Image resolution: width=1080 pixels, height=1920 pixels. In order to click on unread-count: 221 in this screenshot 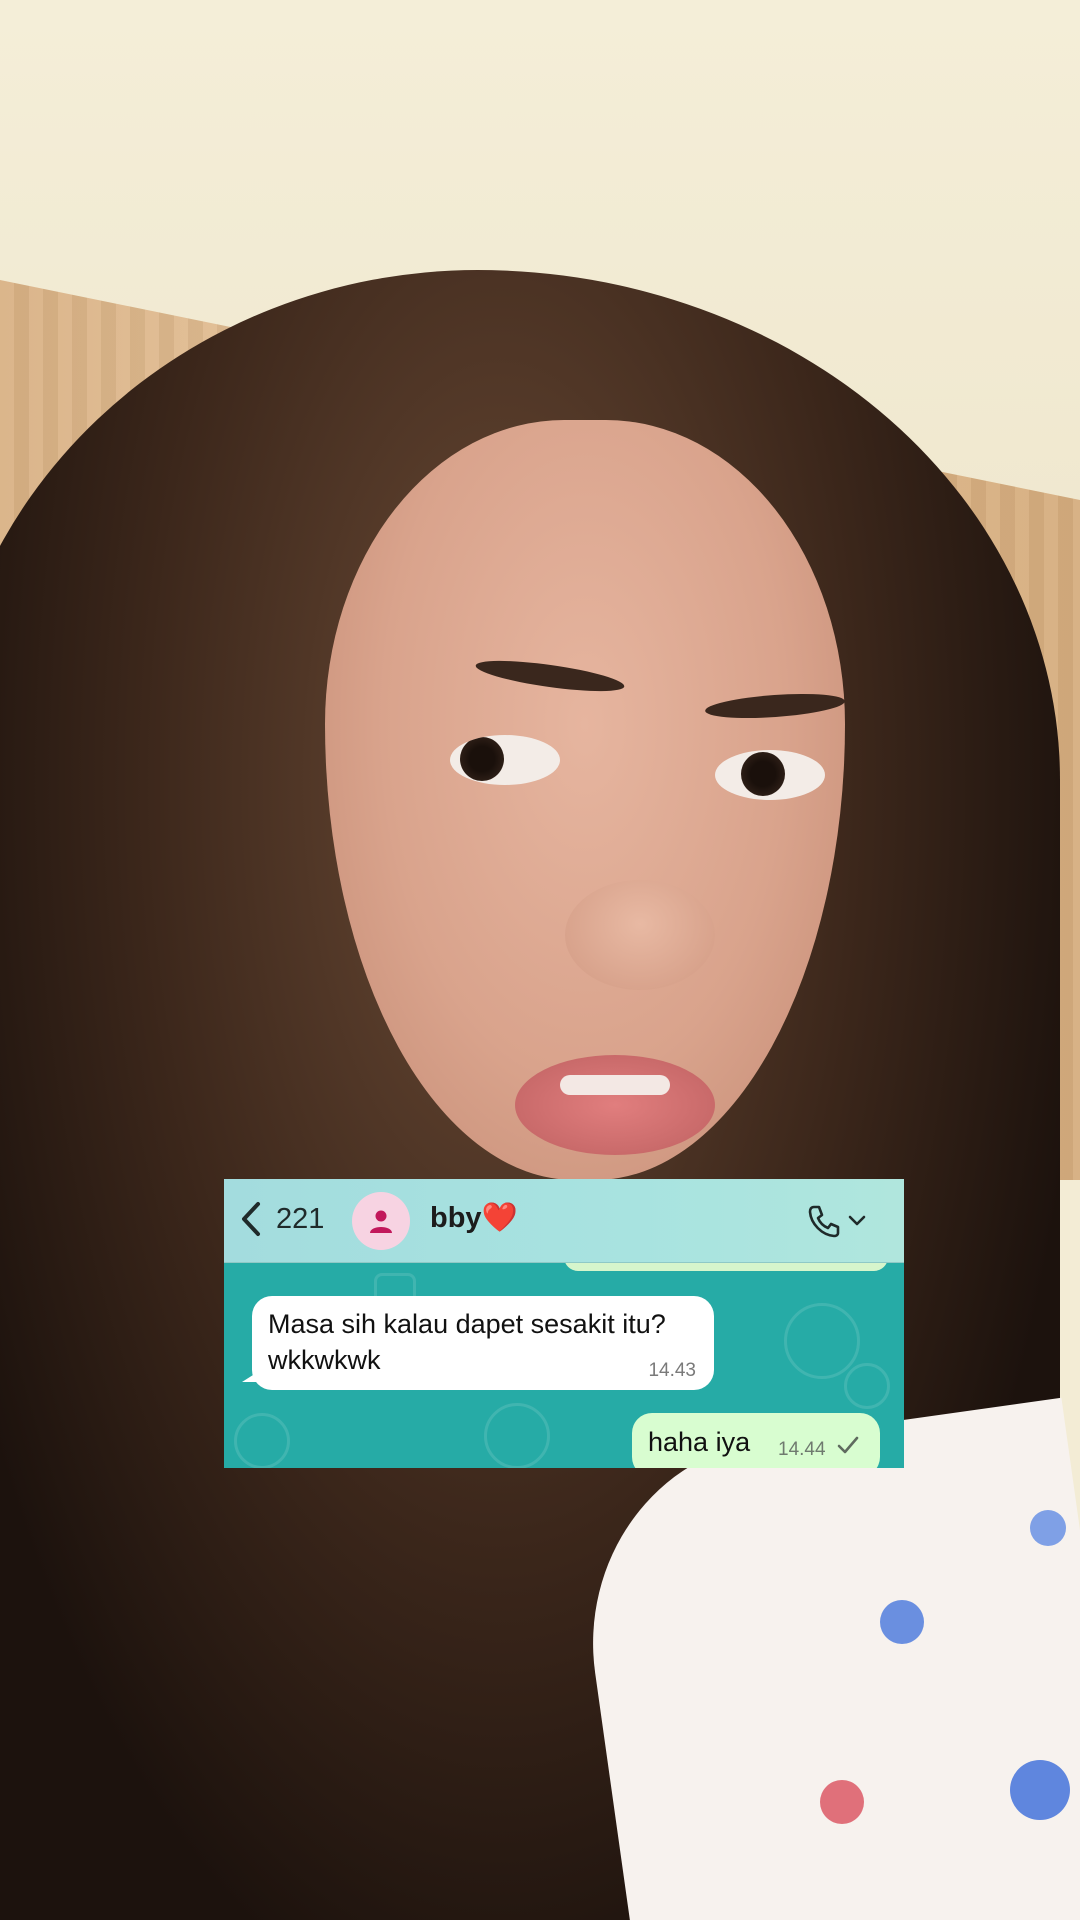, I will do `click(300, 1218)`.